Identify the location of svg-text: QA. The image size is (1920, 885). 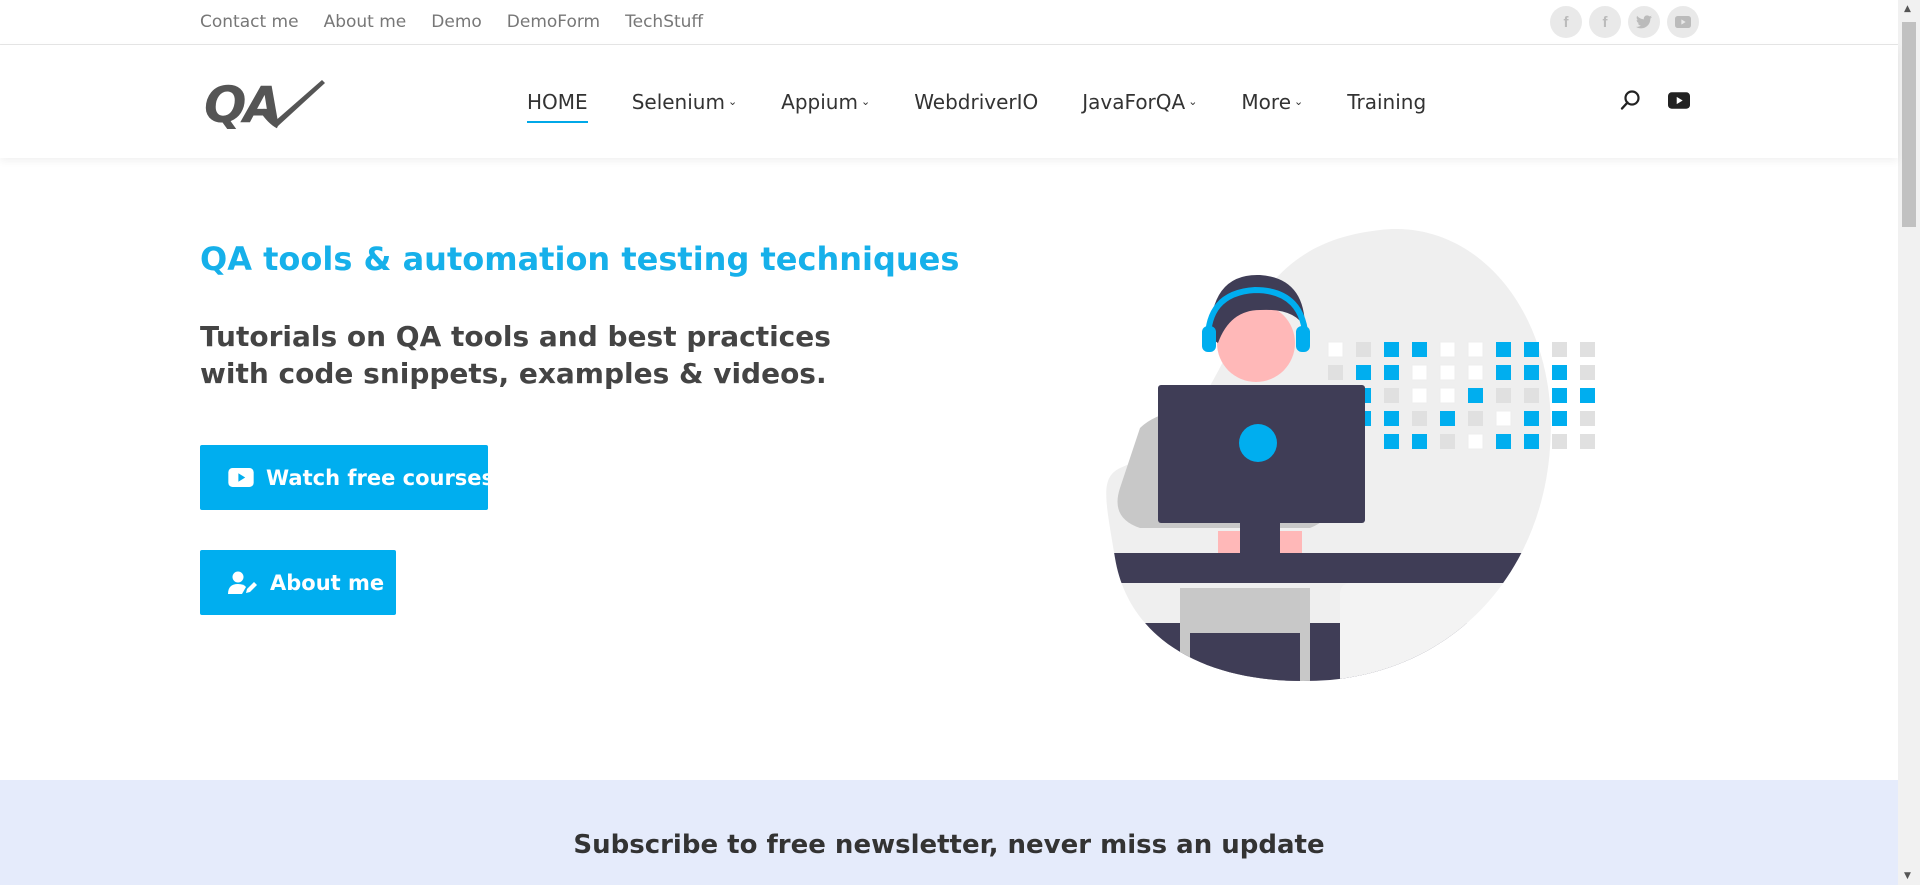
(241, 103).